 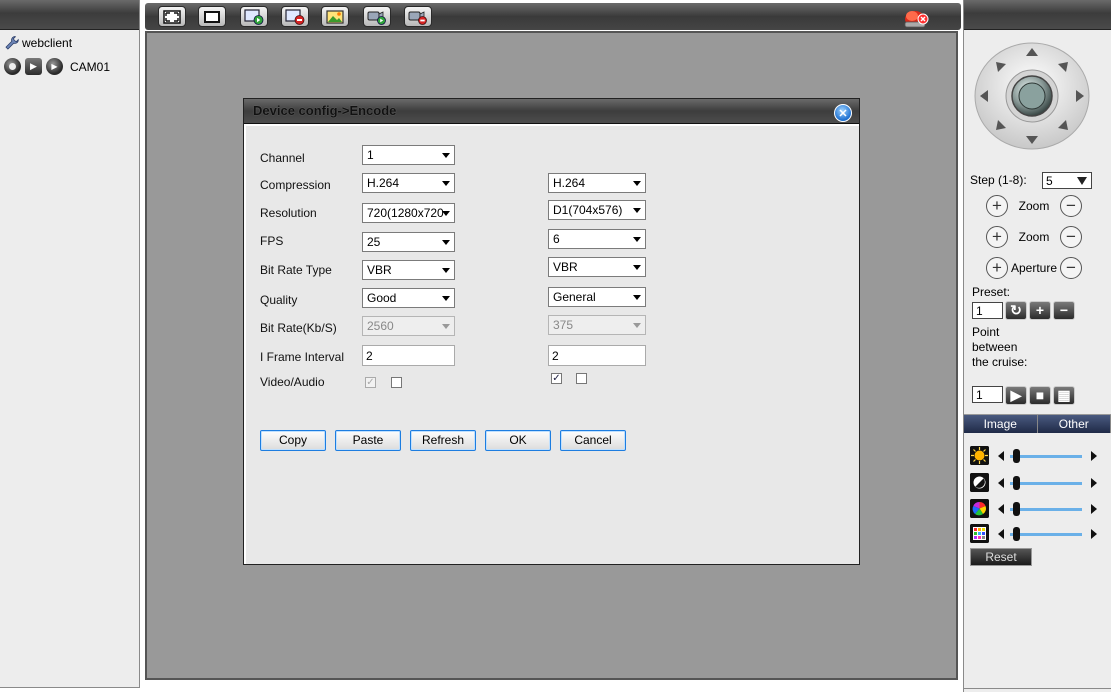 What do you see at coordinates (1094, 509) in the screenshot?
I see `saturation-increase-icon` at bounding box center [1094, 509].